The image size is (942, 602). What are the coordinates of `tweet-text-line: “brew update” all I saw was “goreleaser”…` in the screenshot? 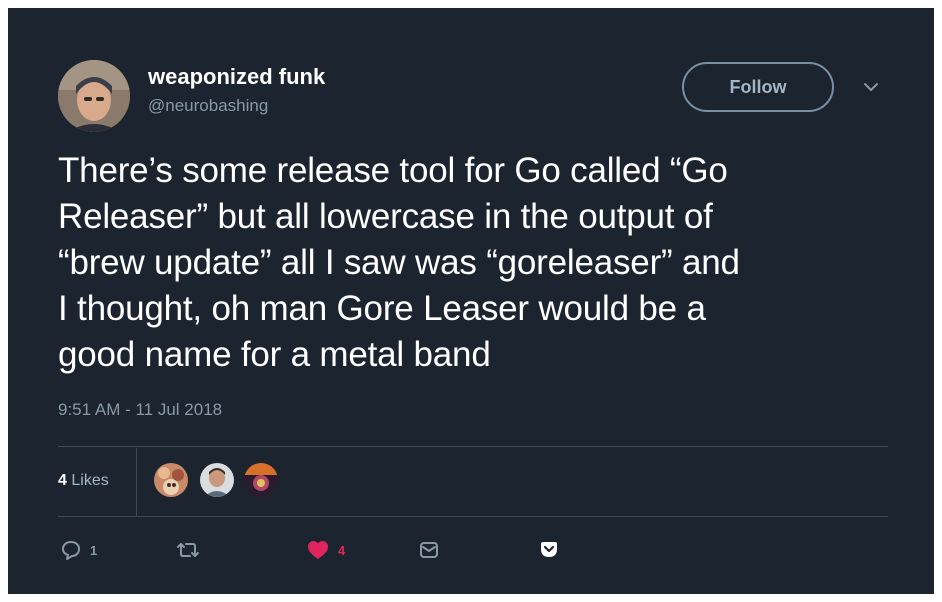 It's located at (399, 262).